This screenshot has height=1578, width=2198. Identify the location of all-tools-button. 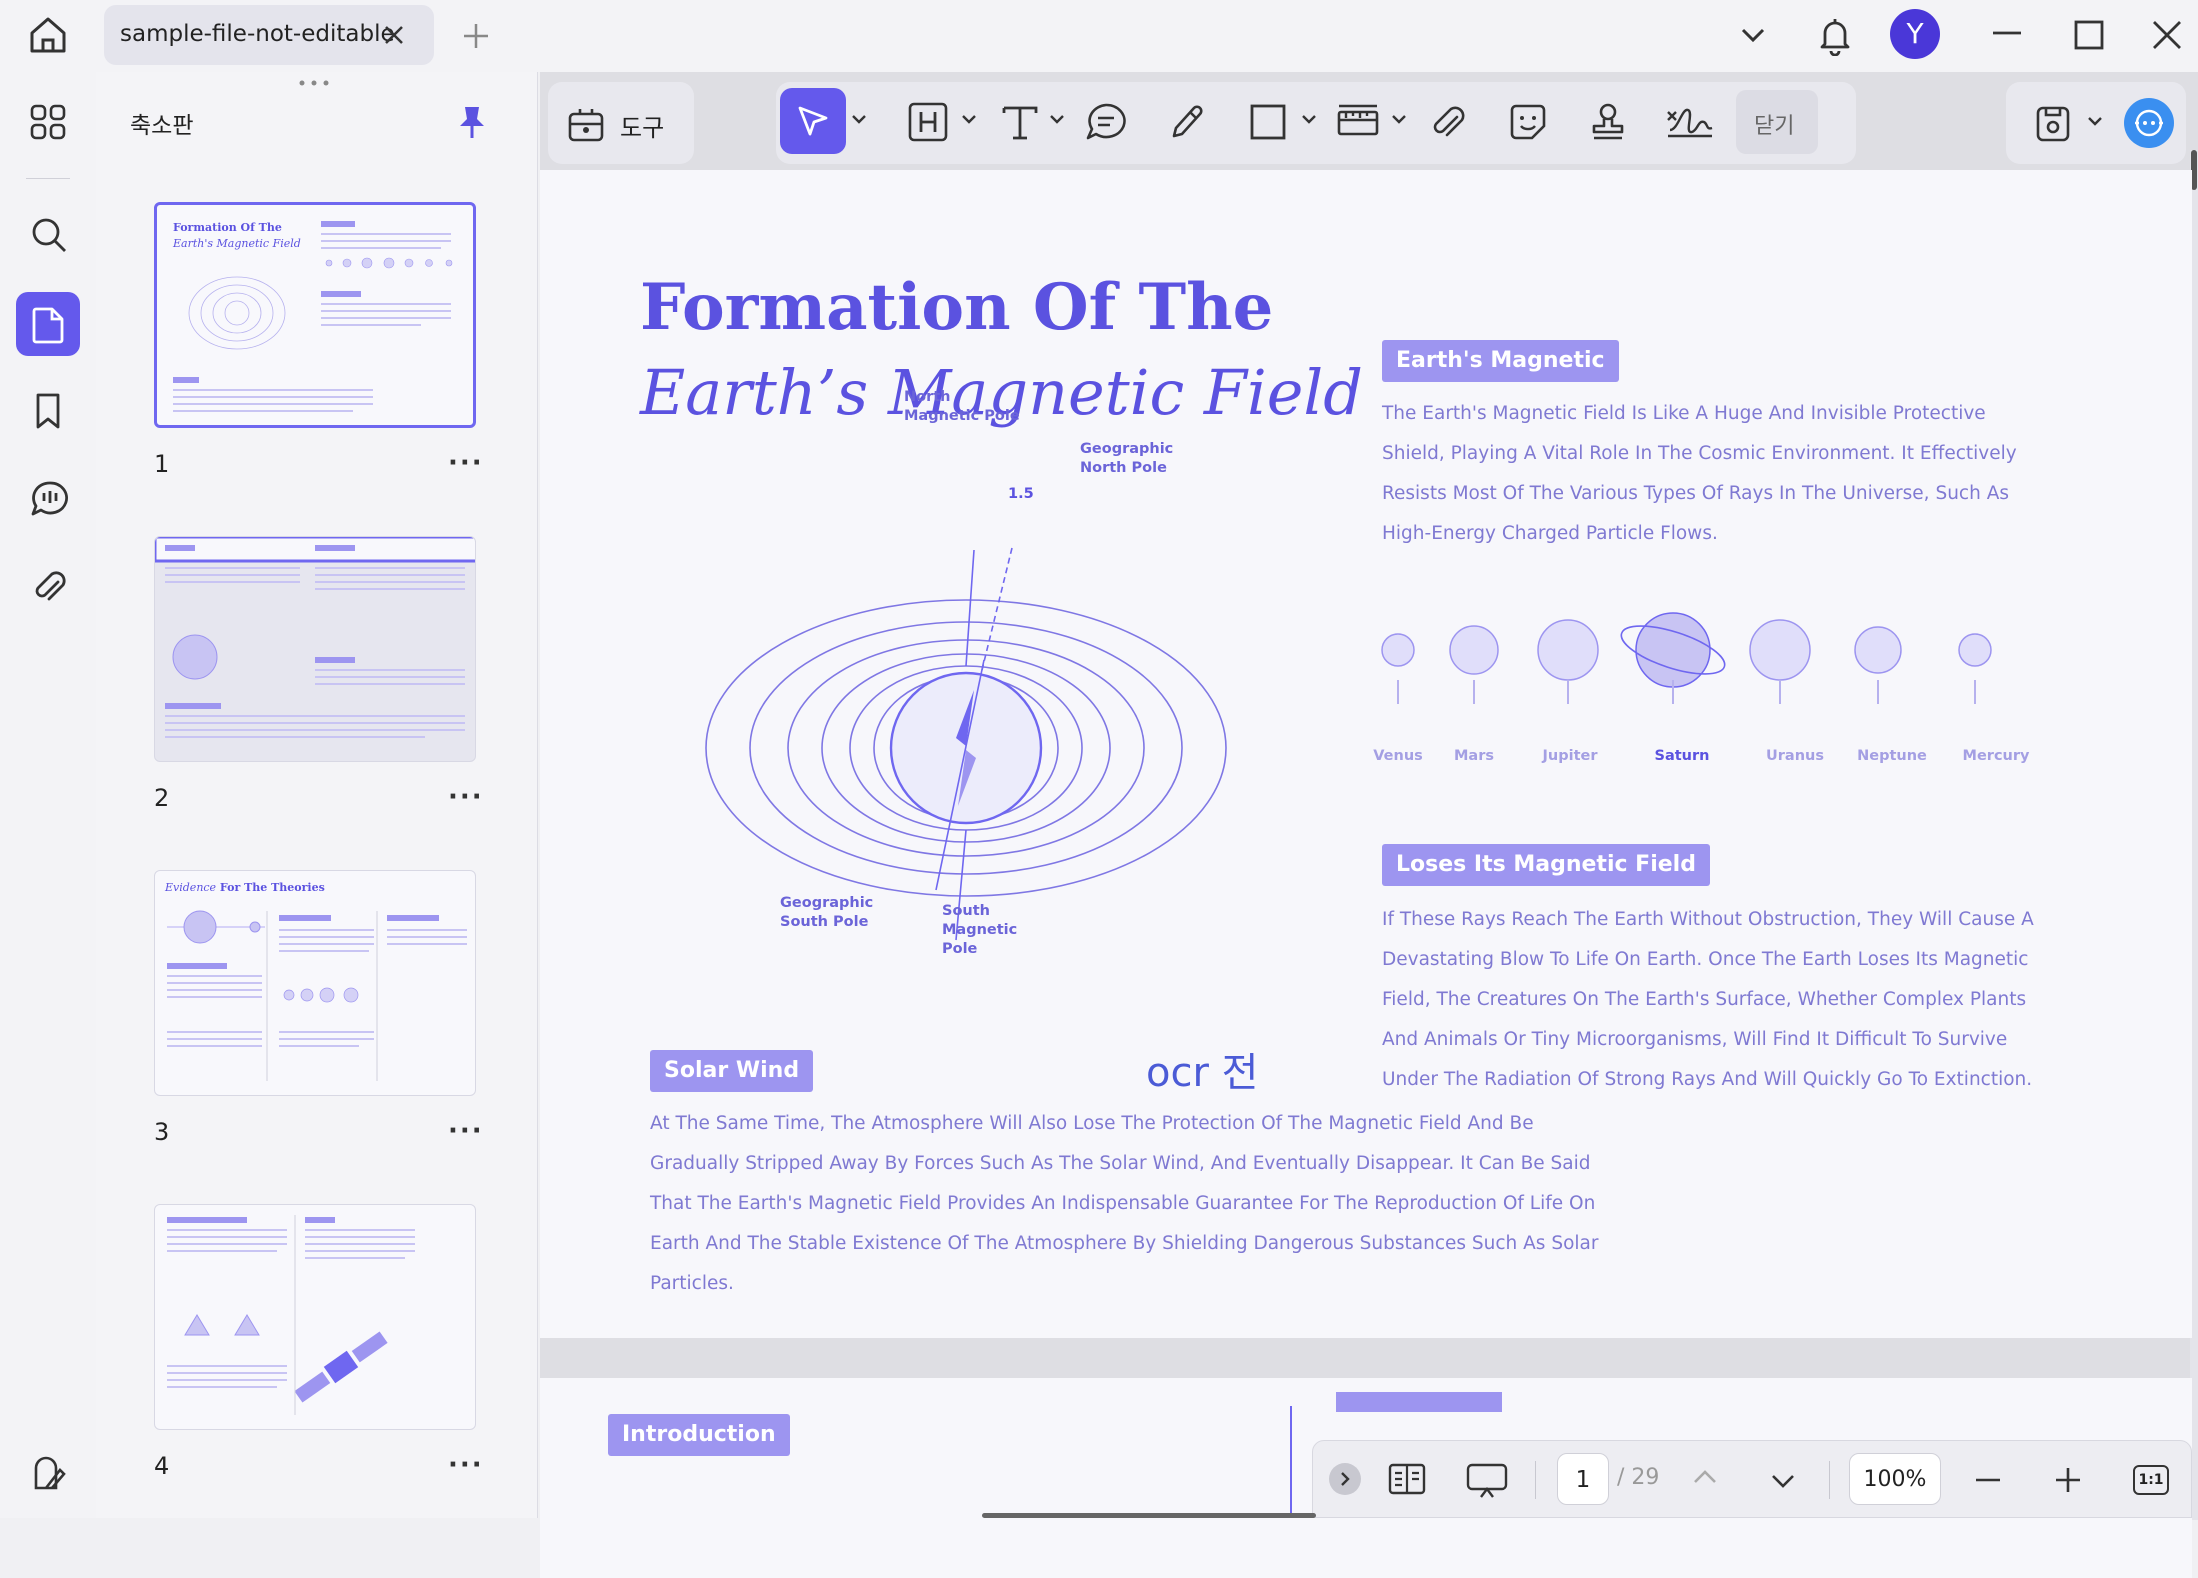
(48, 122).